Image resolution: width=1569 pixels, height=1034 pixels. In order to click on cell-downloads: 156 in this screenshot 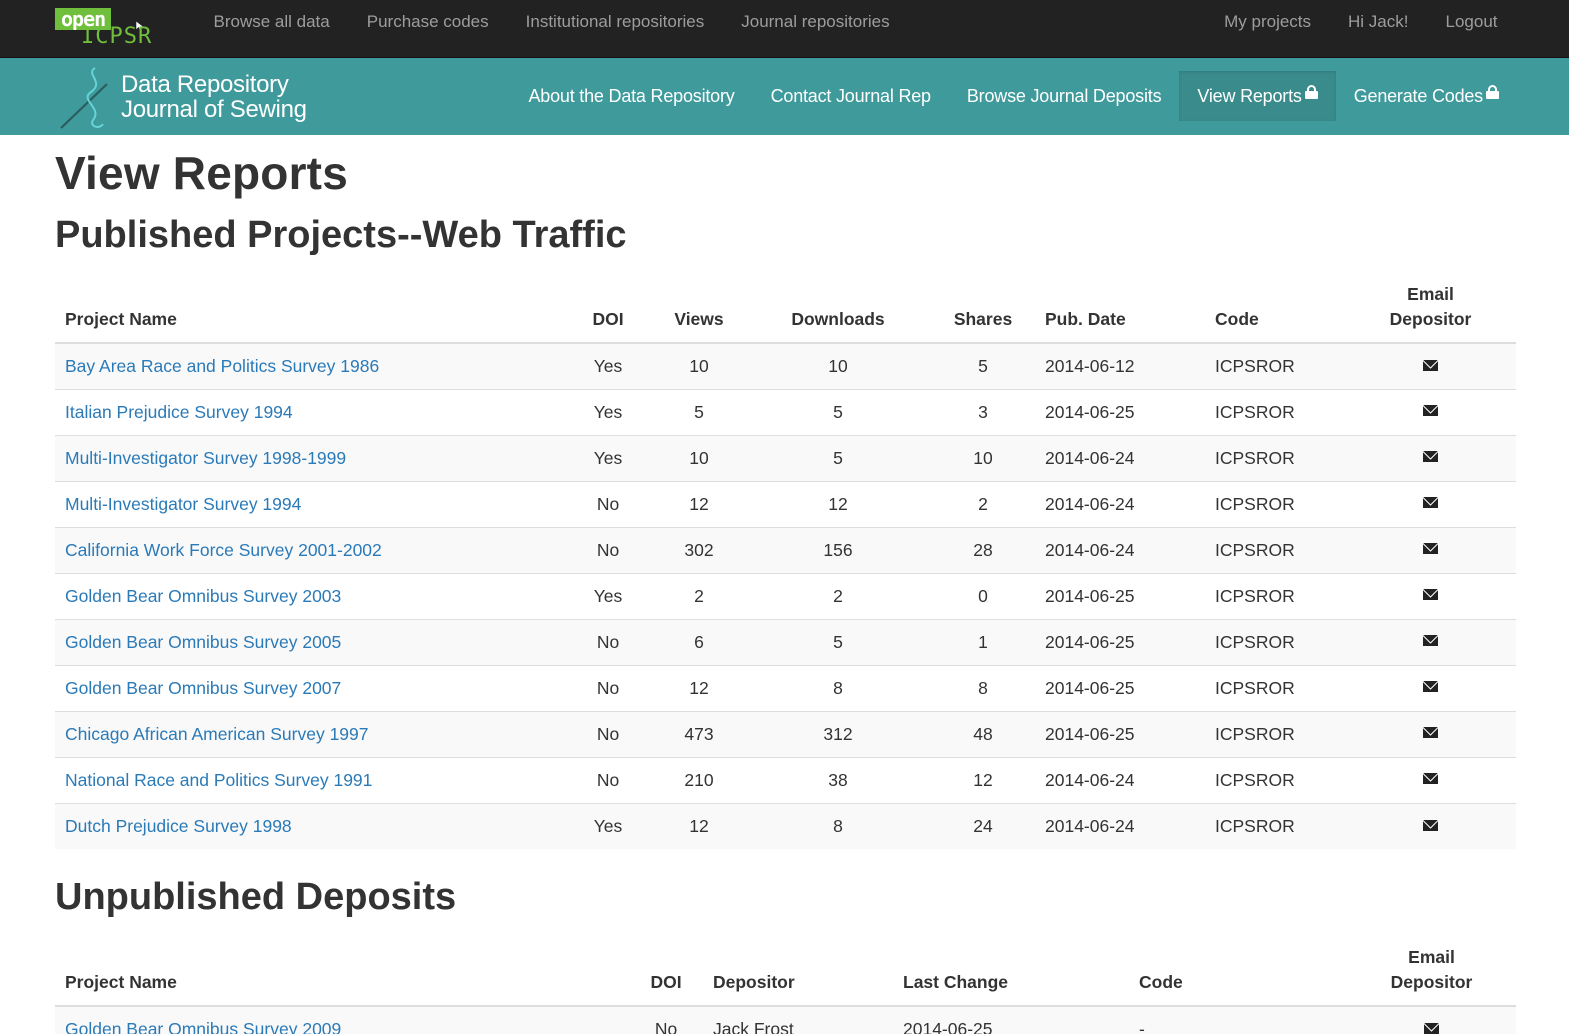, I will do `click(838, 549)`.